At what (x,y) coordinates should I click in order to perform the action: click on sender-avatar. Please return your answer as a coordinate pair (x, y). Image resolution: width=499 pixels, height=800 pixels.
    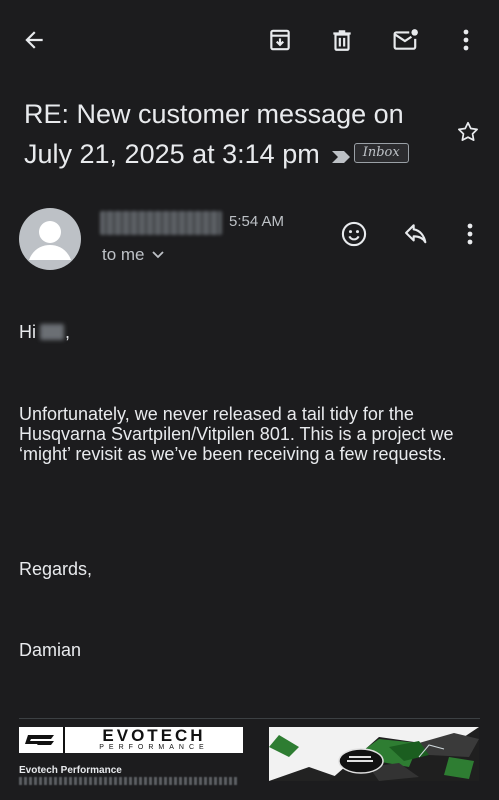
    Looking at the image, I should click on (50, 239).